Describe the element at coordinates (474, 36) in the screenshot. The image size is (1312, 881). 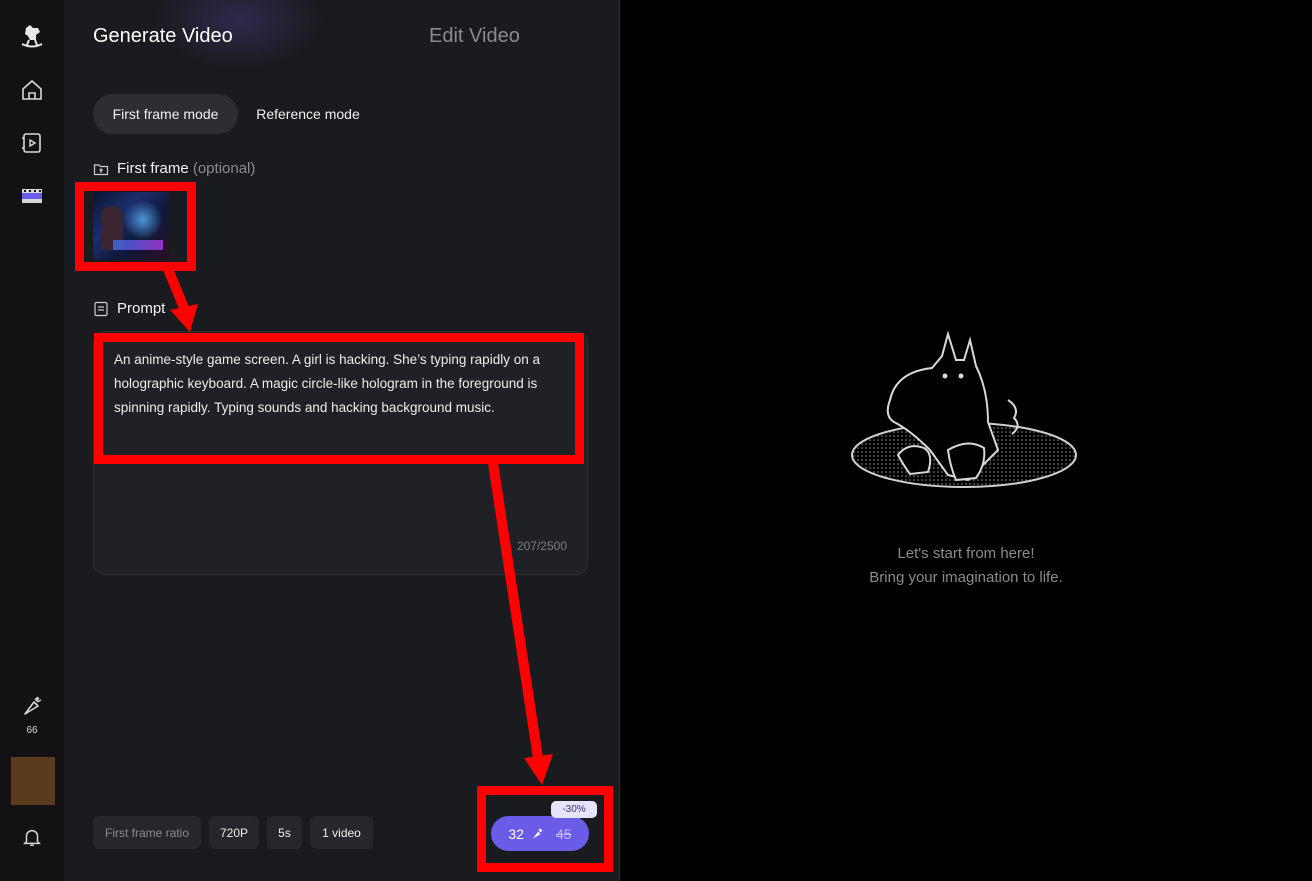
I see `tab-edit-video: Edit Video` at that location.